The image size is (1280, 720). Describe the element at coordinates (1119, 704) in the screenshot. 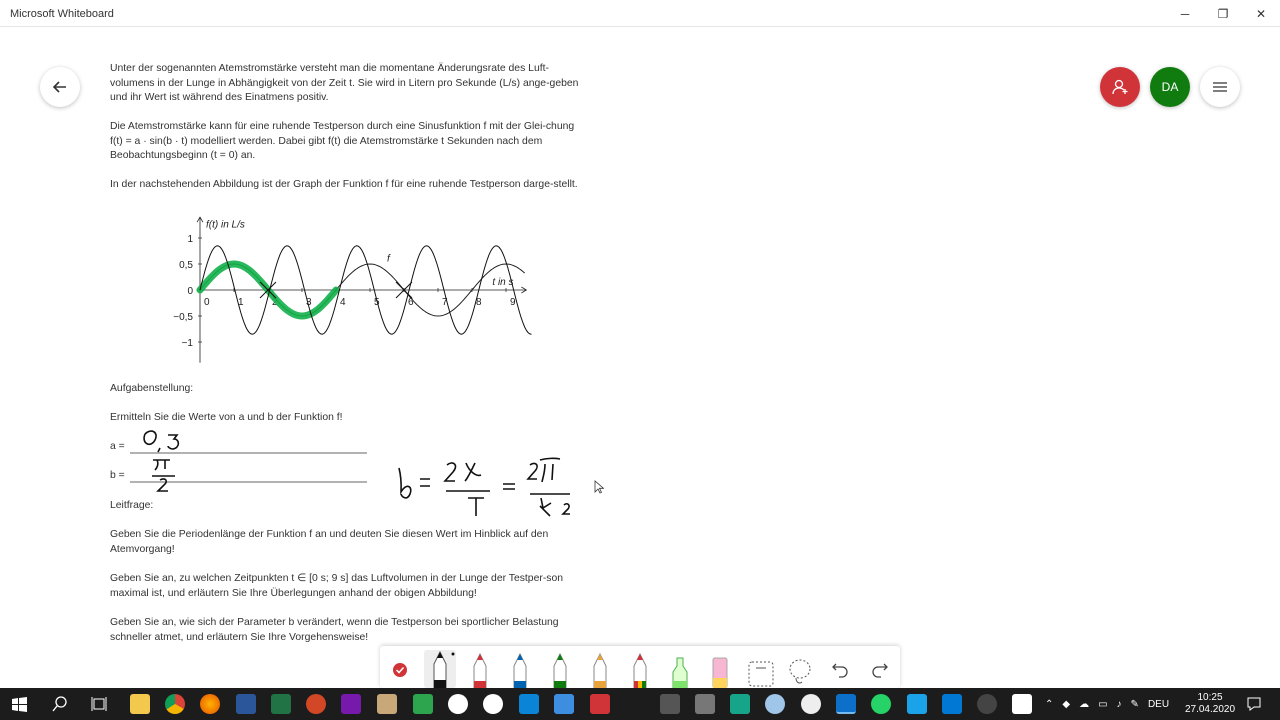

I see `volume-icon: ♪` at that location.